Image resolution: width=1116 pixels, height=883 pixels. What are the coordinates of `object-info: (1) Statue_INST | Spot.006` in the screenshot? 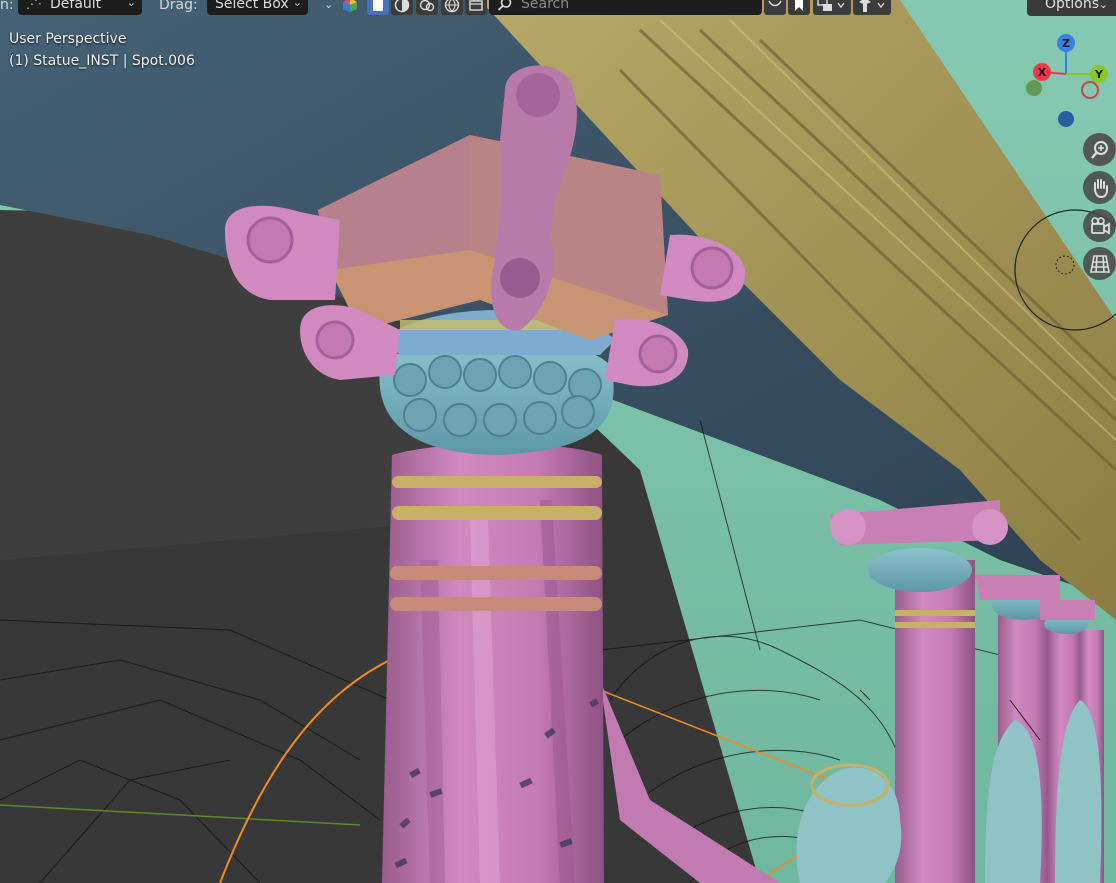 It's located at (102, 61).